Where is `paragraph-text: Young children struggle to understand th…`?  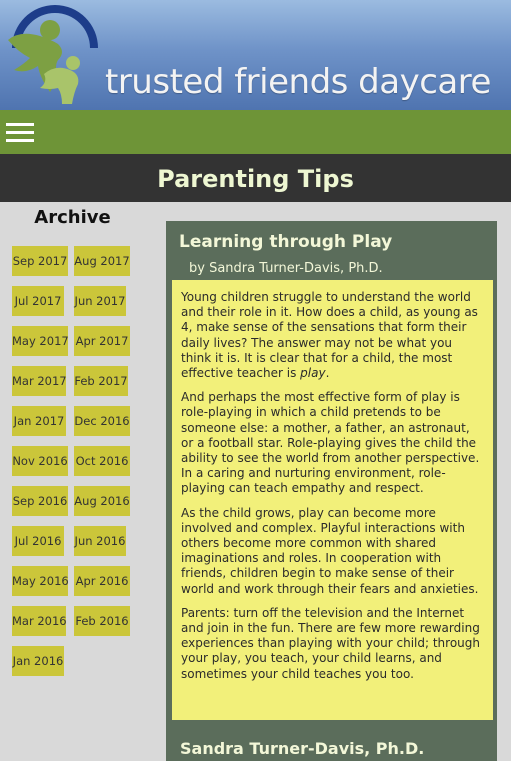
paragraph-text: Young children struggle to understand th… is located at coordinates (329, 335).